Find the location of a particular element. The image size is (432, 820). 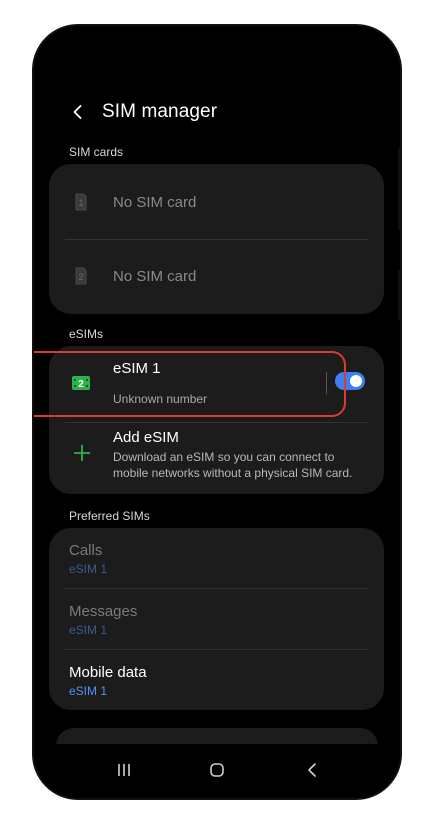

pref-calls-value: eSIM 1 is located at coordinates (88, 569).